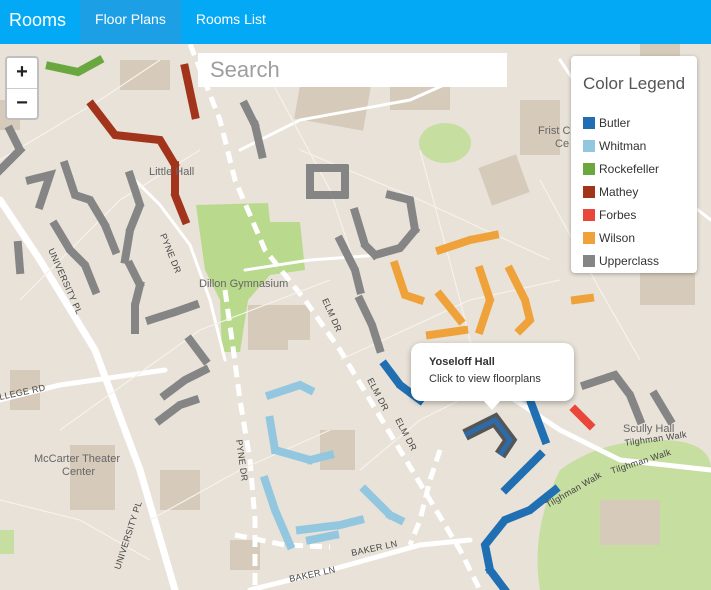 Image resolution: width=711 pixels, height=590 pixels. What do you see at coordinates (462, 362) in the screenshot?
I see `popup-title: Yoseloff Hall` at bounding box center [462, 362].